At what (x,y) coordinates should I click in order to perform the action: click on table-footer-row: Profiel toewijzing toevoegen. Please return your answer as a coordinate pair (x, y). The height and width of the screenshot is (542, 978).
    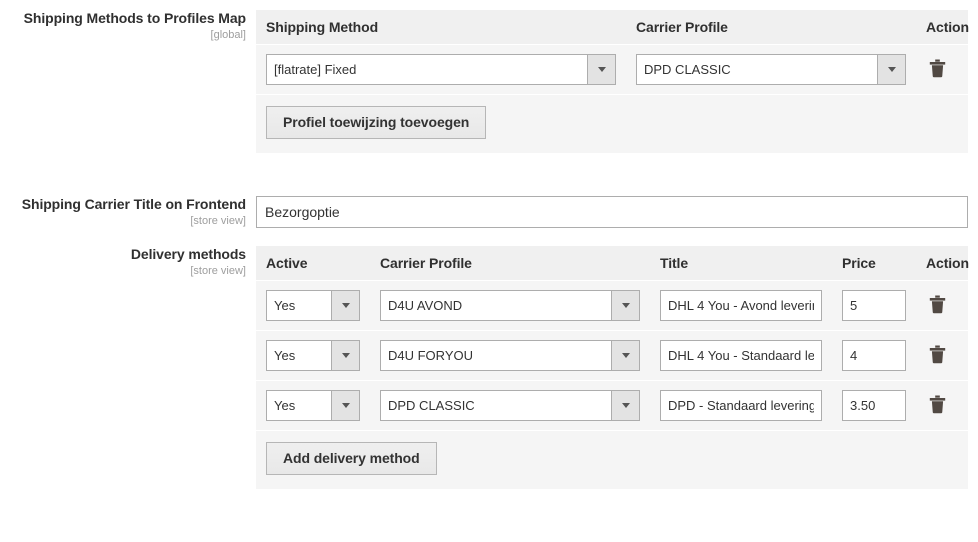
    Looking at the image, I should click on (612, 123).